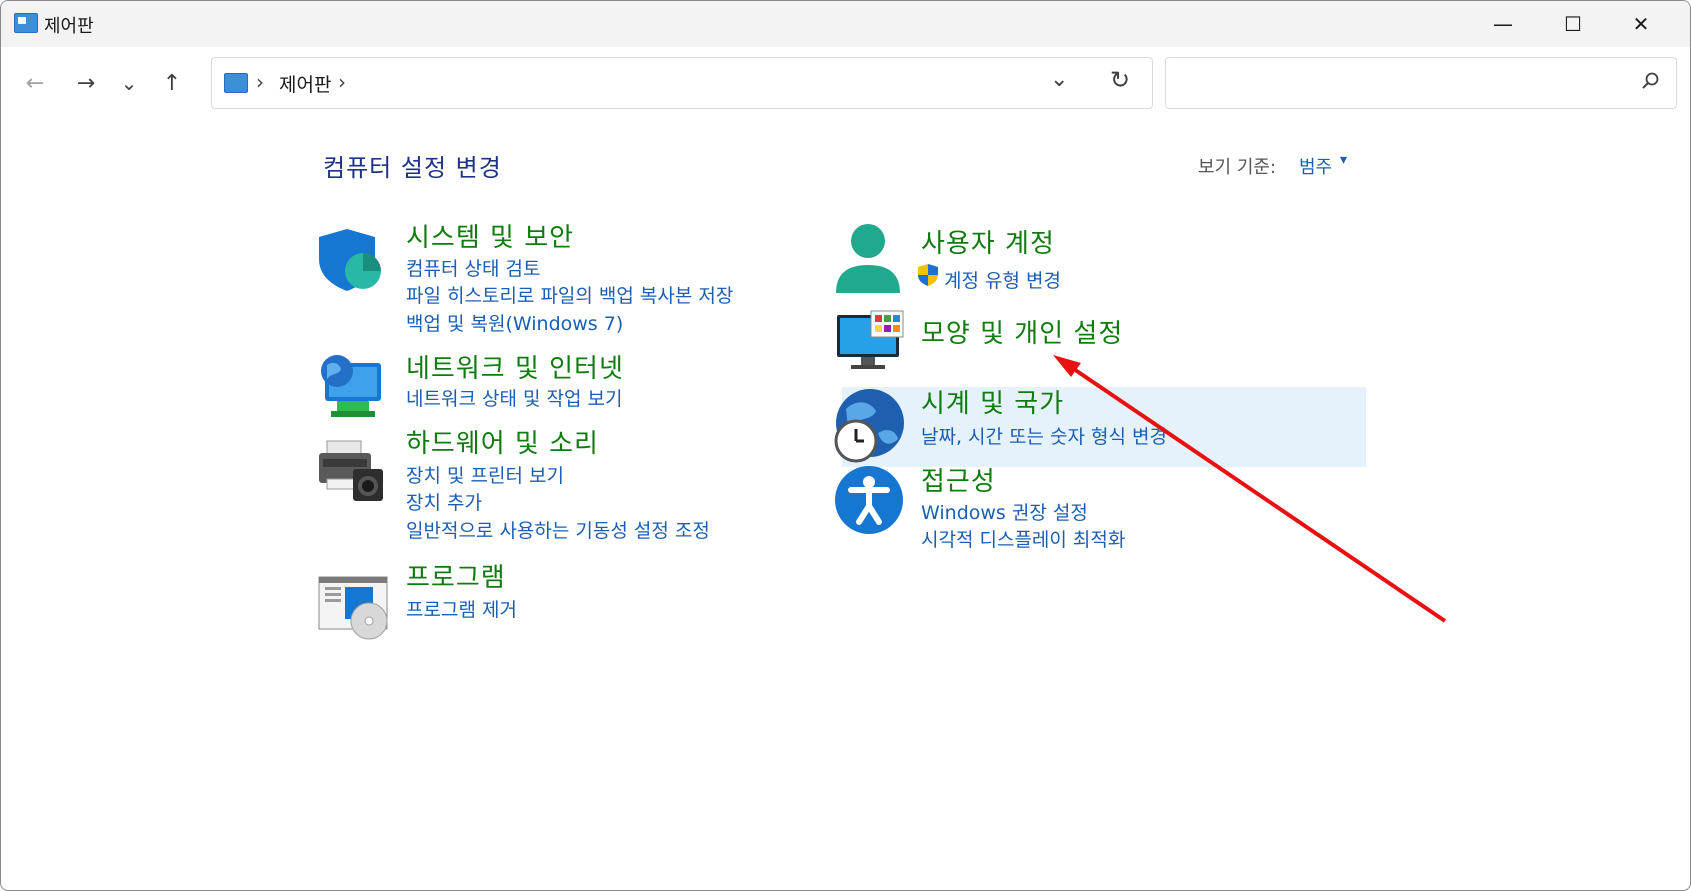  What do you see at coordinates (868, 259) in the screenshot?
I see `user-icon` at bounding box center [868, 259].